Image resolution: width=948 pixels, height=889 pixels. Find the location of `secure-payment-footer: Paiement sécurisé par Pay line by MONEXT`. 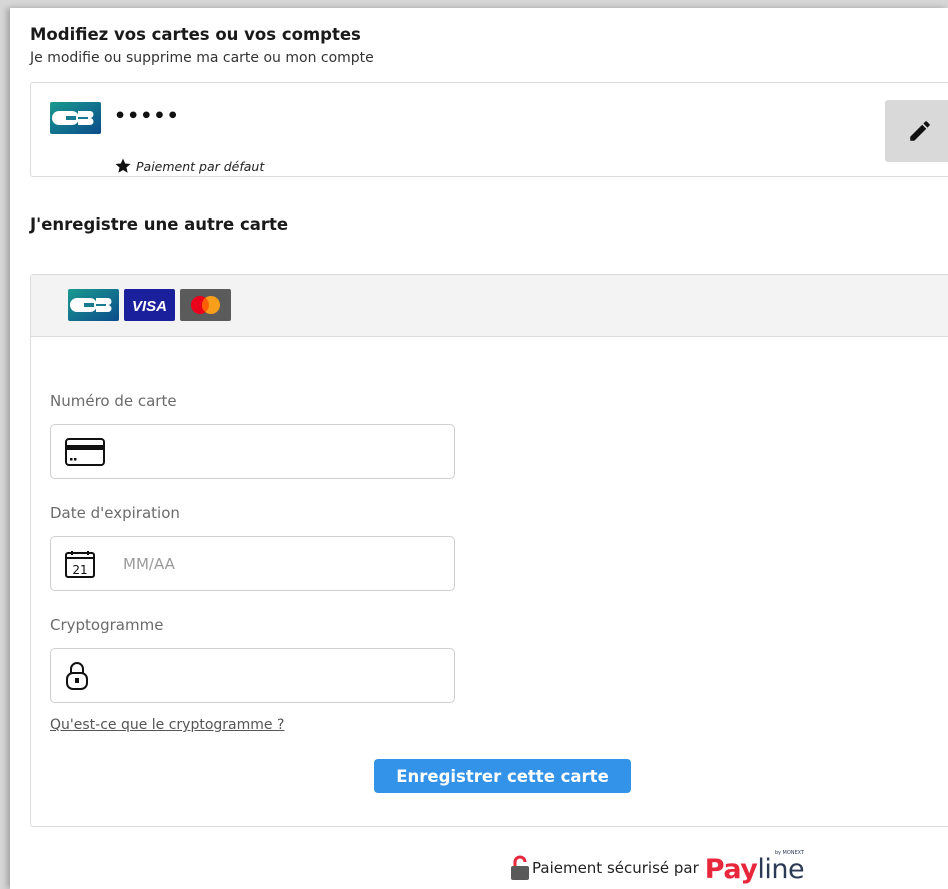

secure-payment-footer: Paiement sécurisé par Pay line by MONEXT is located at coordinates (657, 867).